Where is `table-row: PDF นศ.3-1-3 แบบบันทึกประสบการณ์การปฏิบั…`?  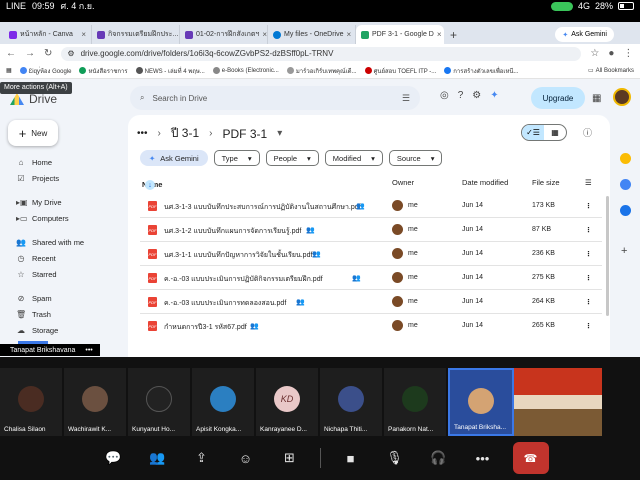 table-row: PDF นศ.3-1-3 แบบบันทึกประสบการณ์การปฏิบั… is located at coordinates (371, 206).